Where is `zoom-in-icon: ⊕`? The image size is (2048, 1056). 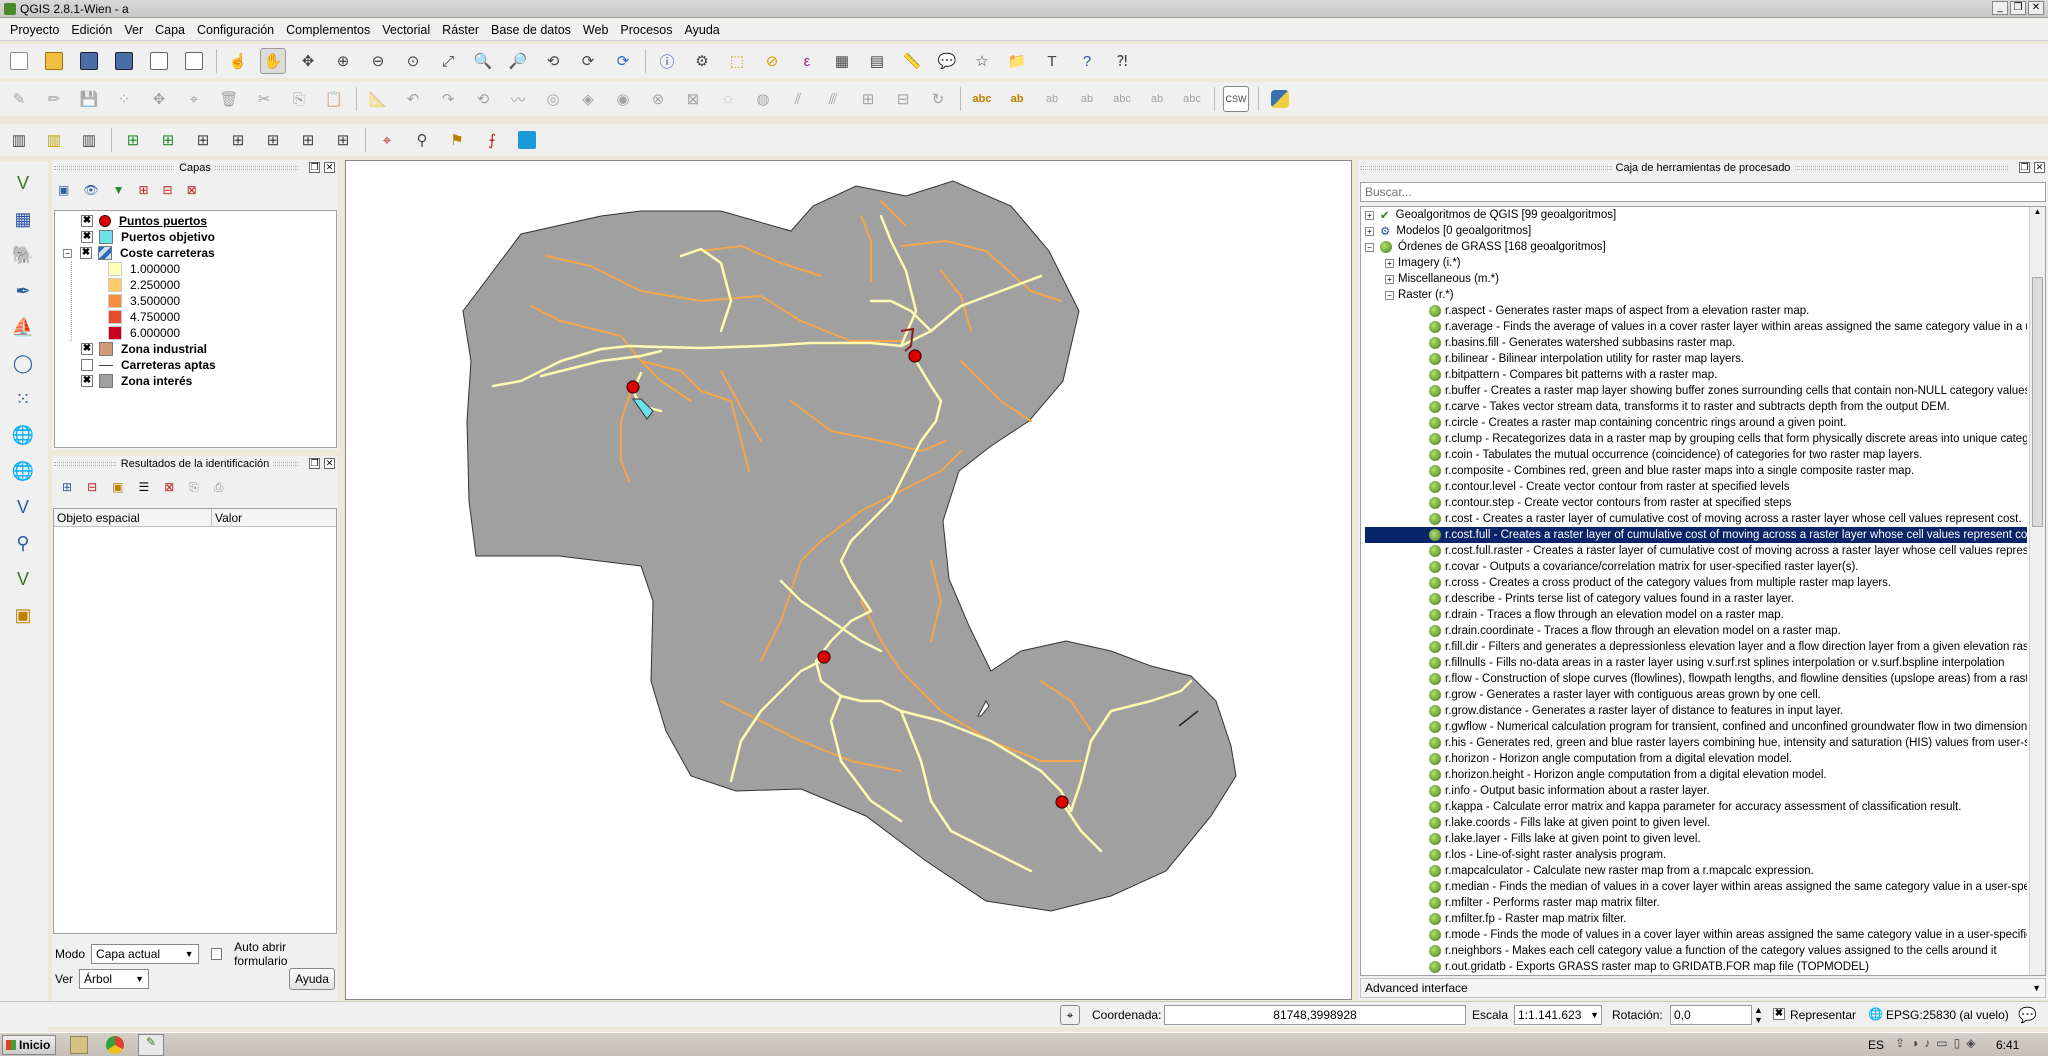
zoom-in-icon: ⊕ is located at coordinates (343, 61).